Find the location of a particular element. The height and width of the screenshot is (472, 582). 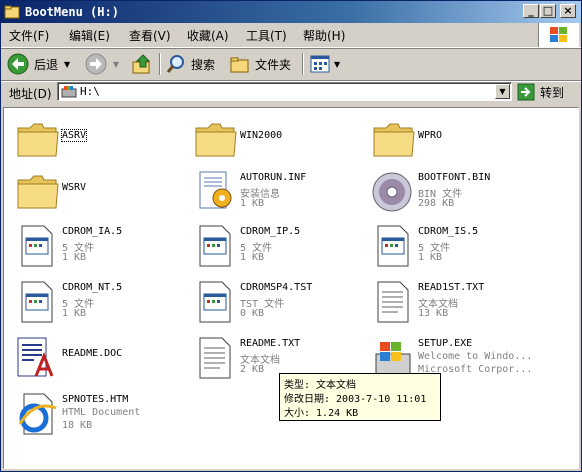

minimize-button: _ is located at coordinates (531, 11).